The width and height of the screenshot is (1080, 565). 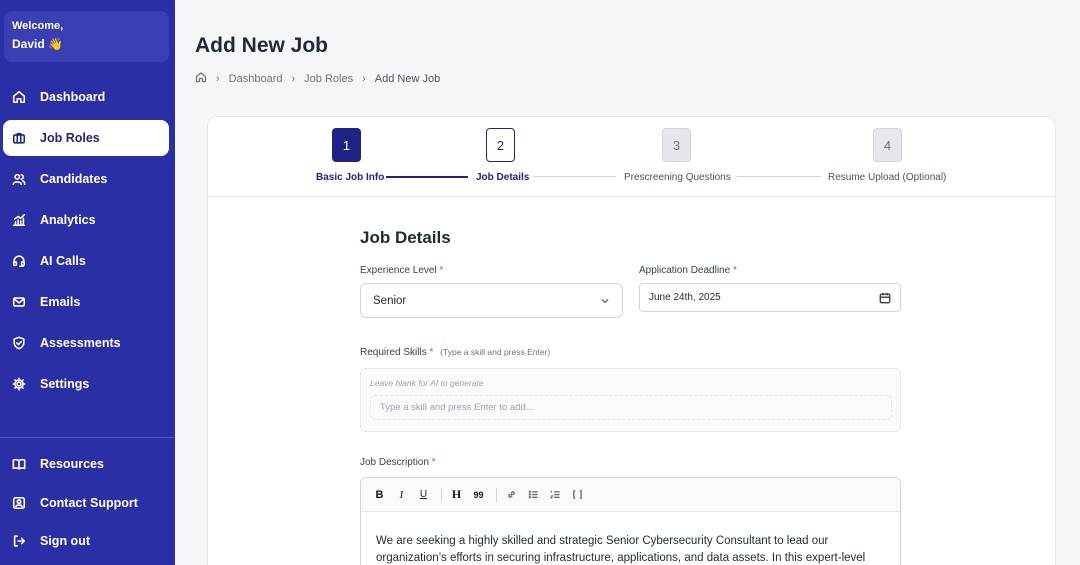 What do you see at coordinates (423, 495) in the screenshot?
I see `underline-button: U` at bounding box center [423, 495].